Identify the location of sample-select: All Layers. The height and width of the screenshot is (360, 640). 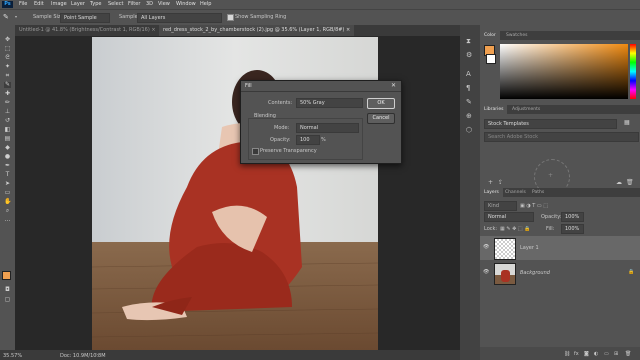
(179, 18).